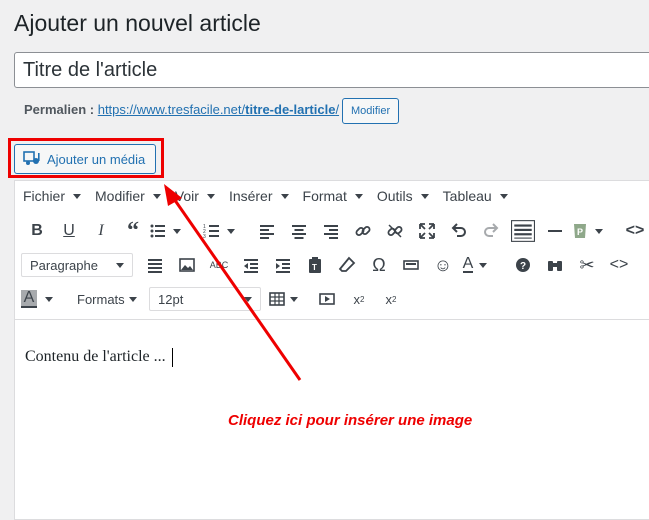 The width and height of the screenshot is (649, 520). I want to click on toolbar-row-1: B U I “ 123 P <>, so click(332, 231).